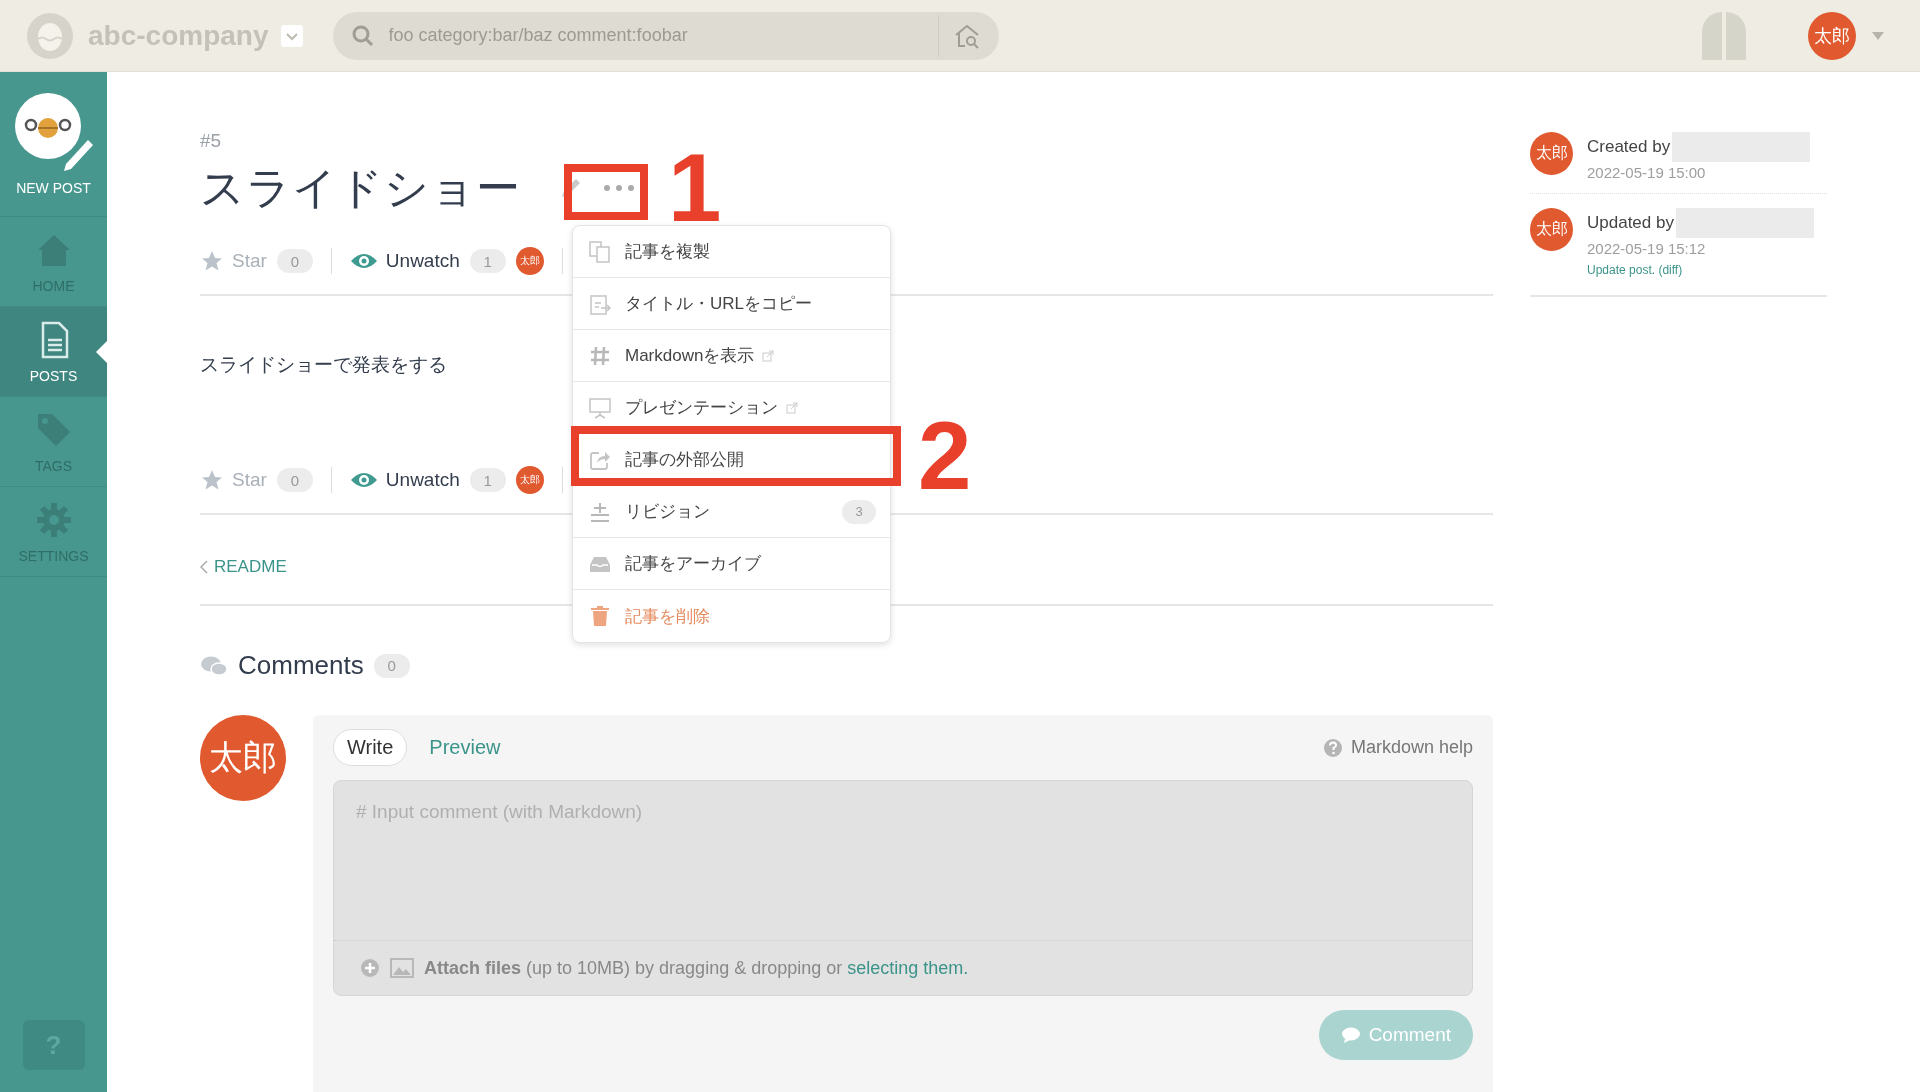 Image resolution: width=1920 pixels, height=1092 pixels. I want to click on caret-icon, so click(1878, 35).